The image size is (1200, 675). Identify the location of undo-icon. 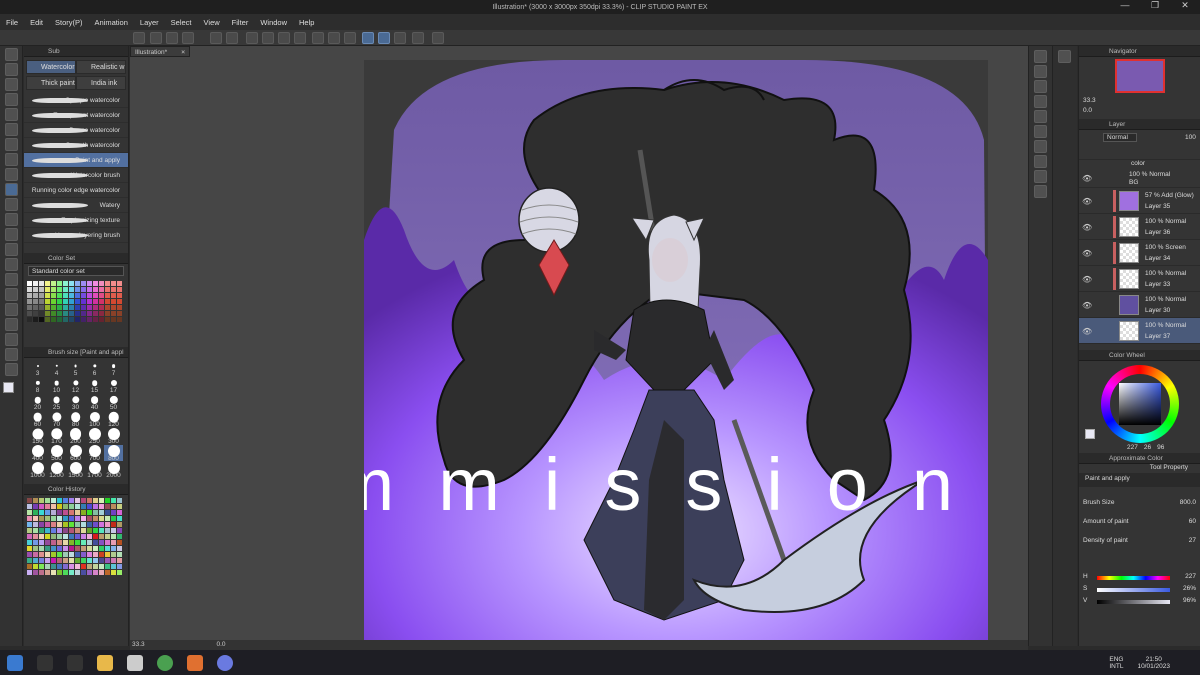
(216, 38).